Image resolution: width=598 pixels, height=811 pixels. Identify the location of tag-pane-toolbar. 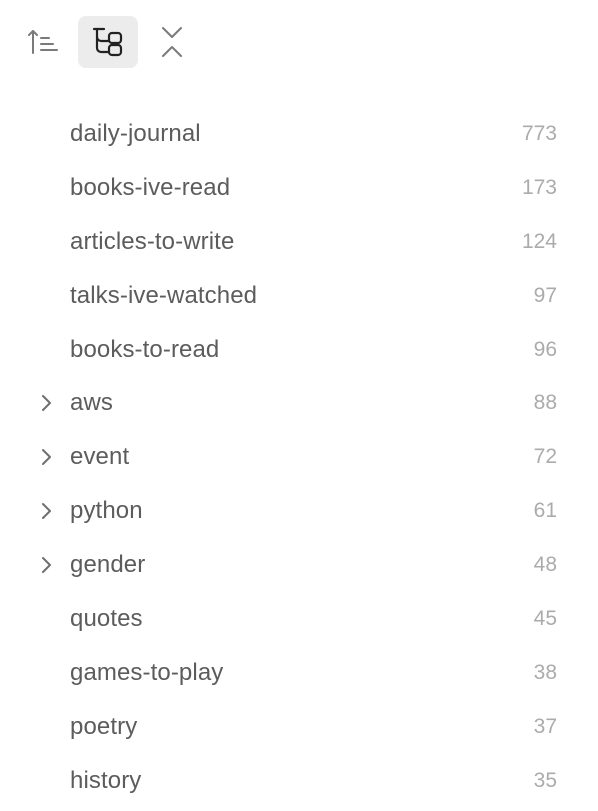
(299, 43).